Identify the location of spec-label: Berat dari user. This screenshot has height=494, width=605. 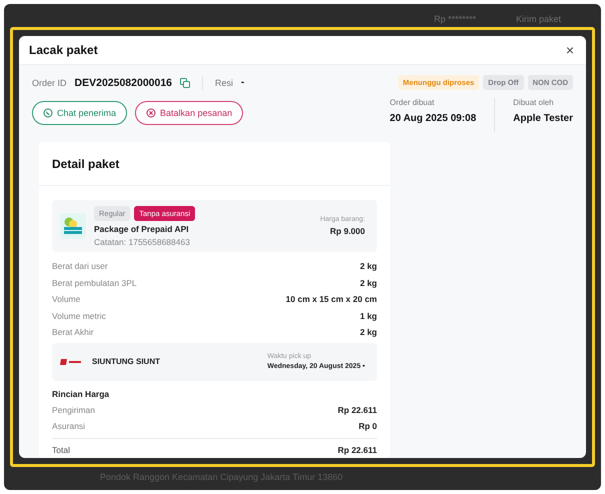
(80, 266).